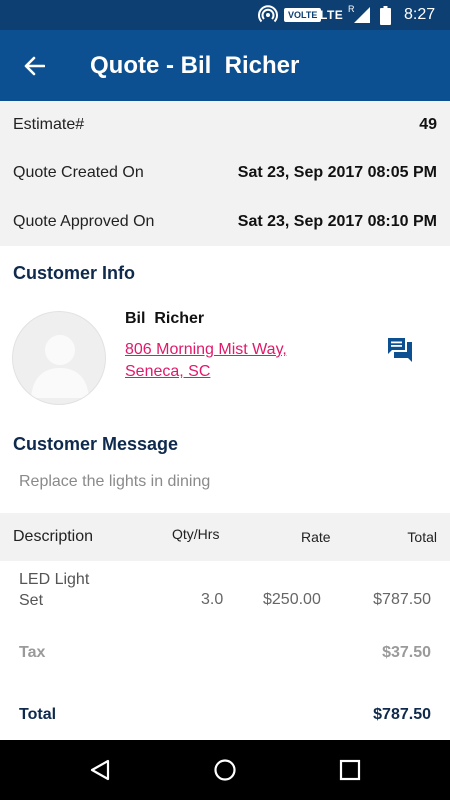  I want to click on header-total: Total, so click(422, 537).